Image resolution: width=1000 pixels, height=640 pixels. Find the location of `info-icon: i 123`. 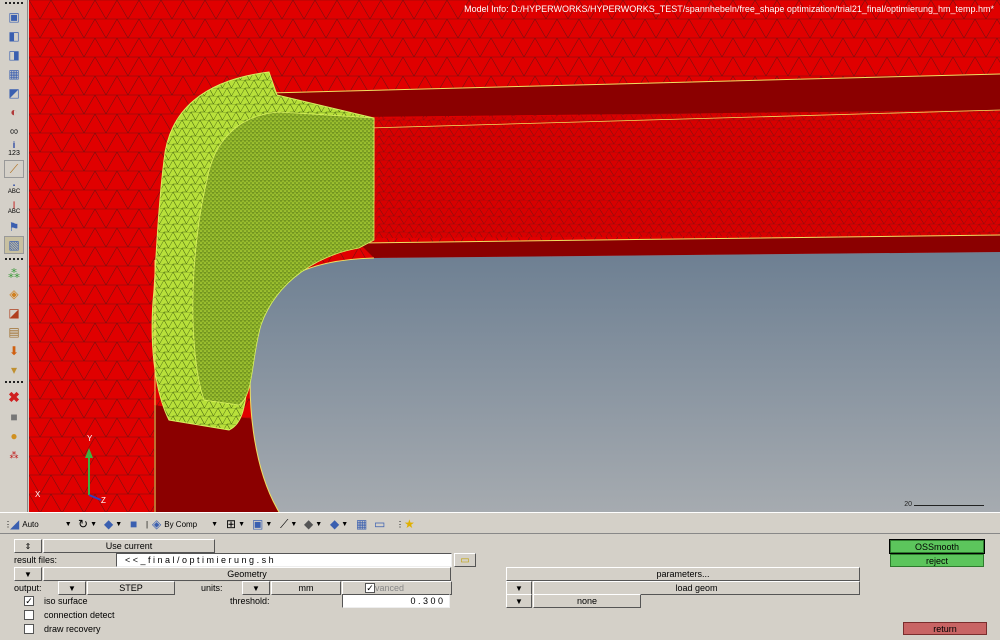

info-icon: i 123 is located at coordinates (14, 149).